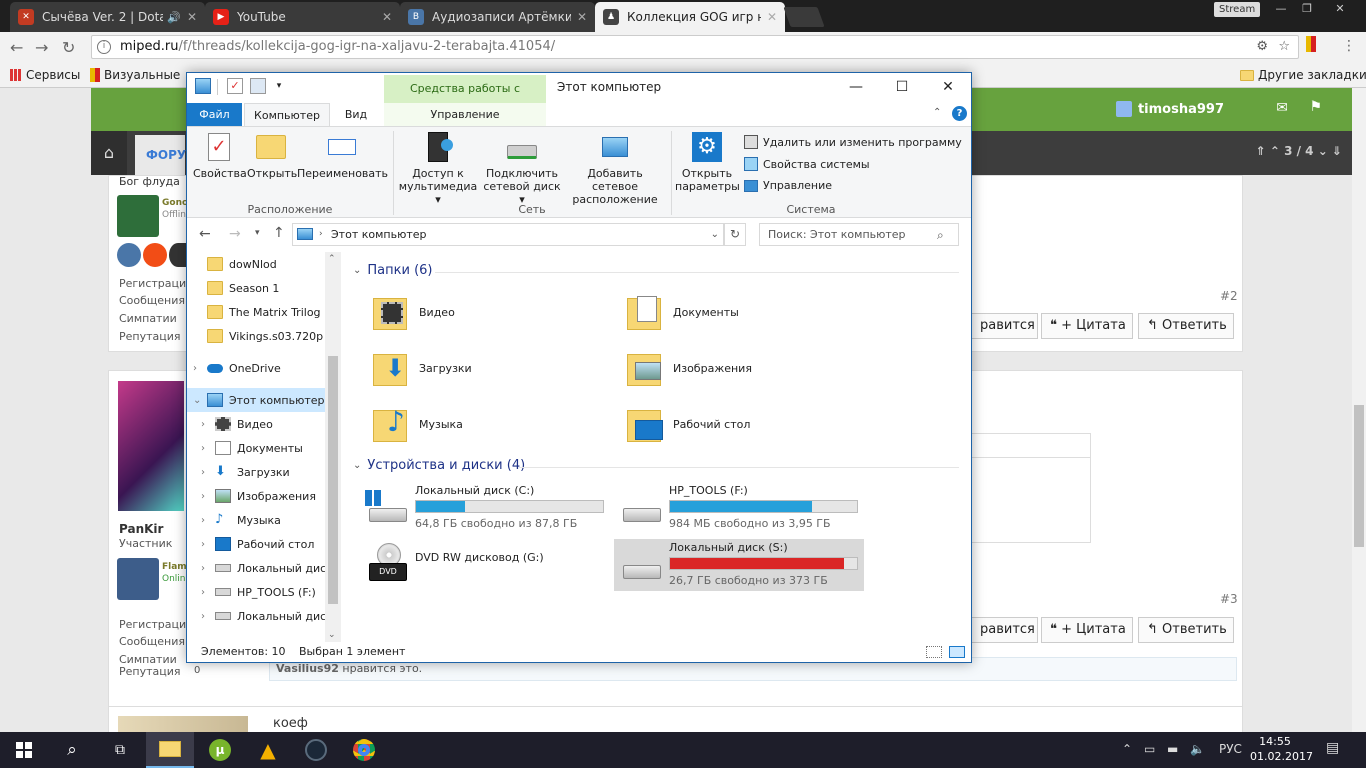 Image resolution: width=1366 pixels, height=768 pixels. Describe the element at coordinates (392, 270) in the screenshot. I see `folders-section-header: ⌄ Папки (6)` at that location.